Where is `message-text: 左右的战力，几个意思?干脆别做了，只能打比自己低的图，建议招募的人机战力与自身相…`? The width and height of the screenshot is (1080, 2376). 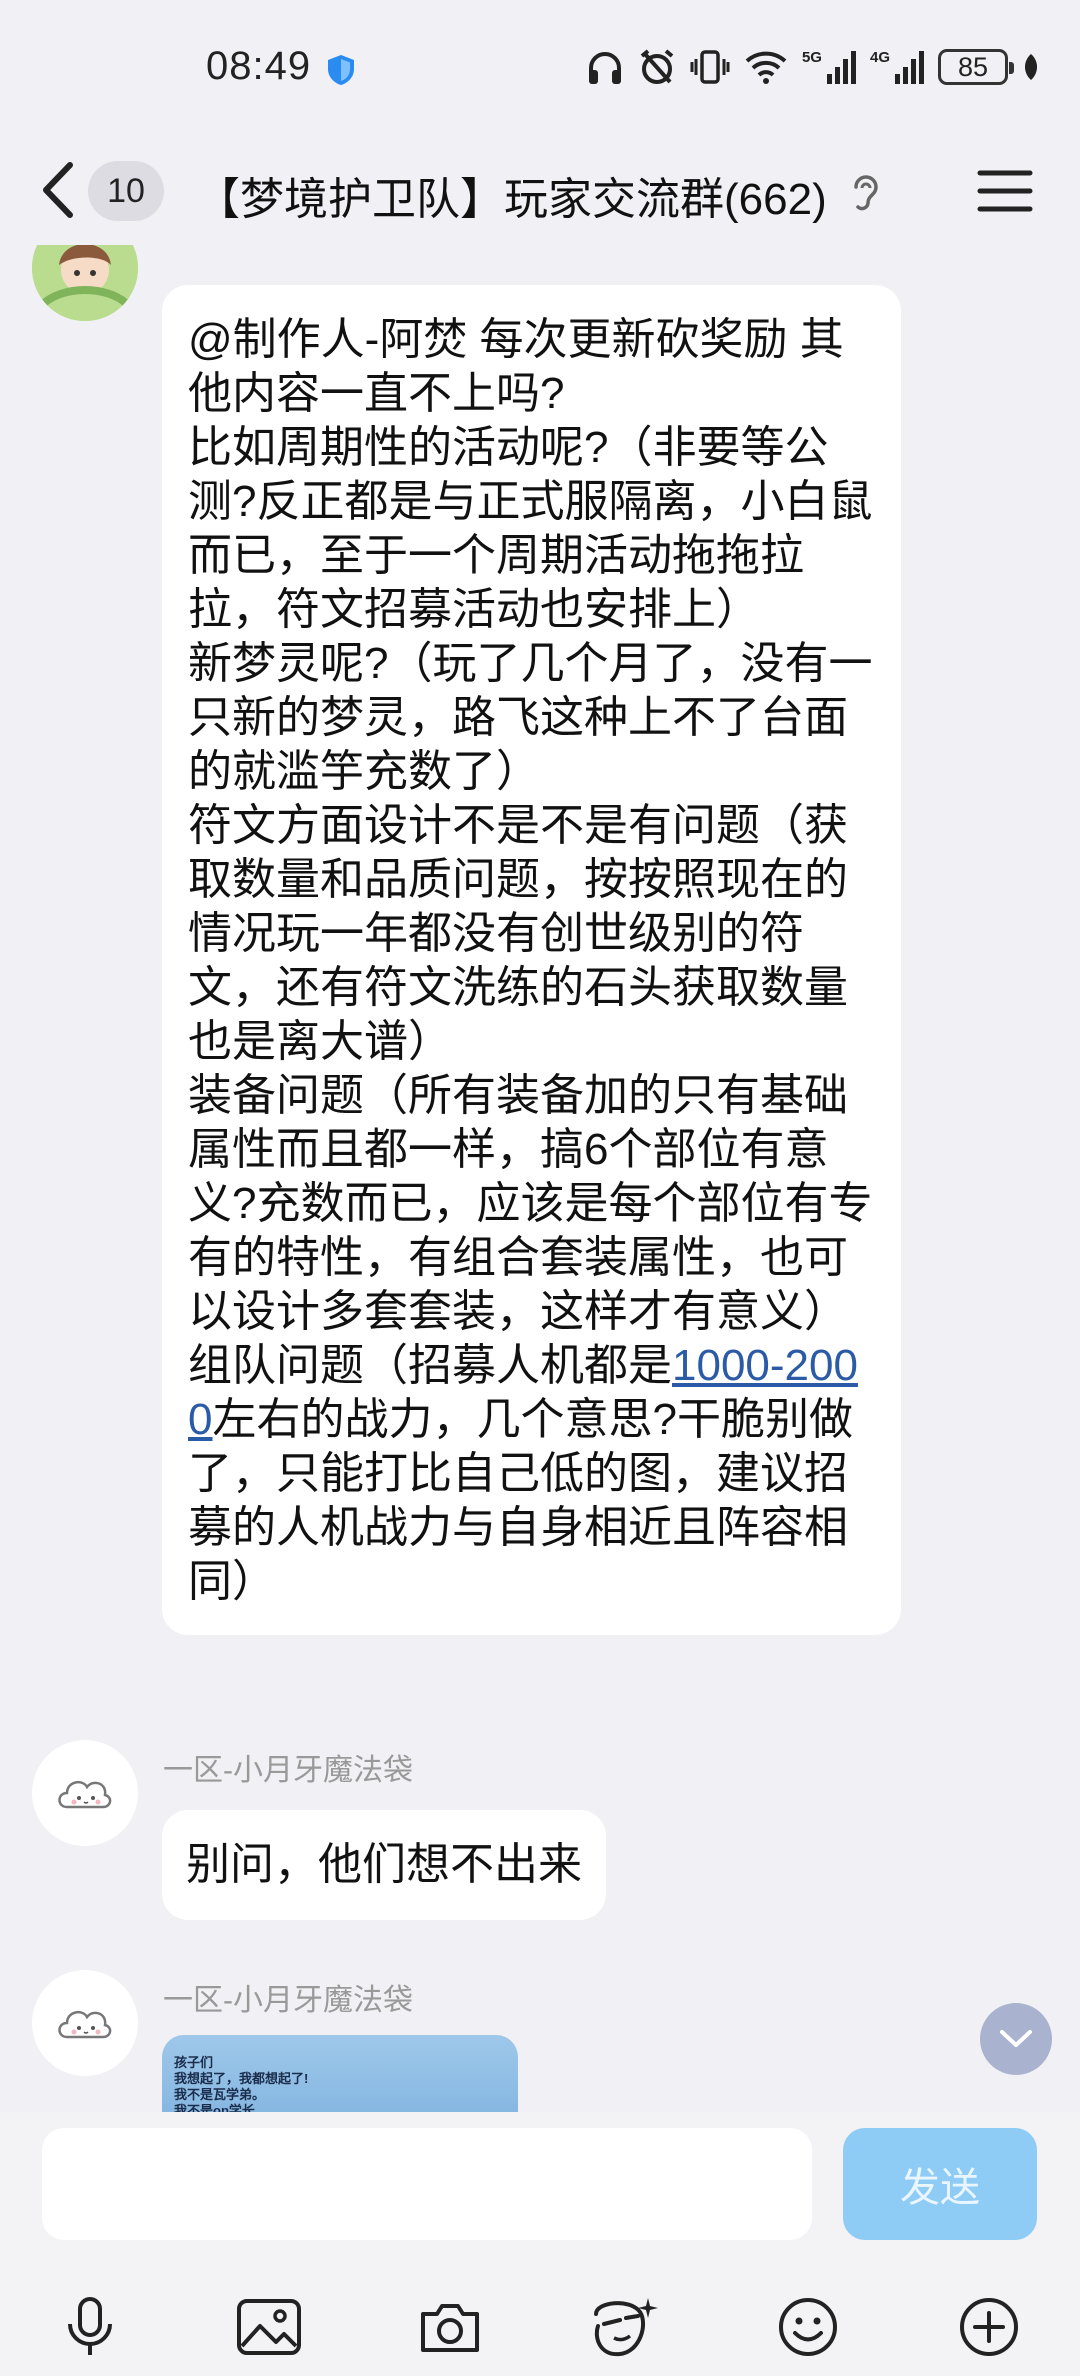
message-text: 左右的战力，几个意思?干脆别做了，只能打比自己低的图，建议招募的人机战力与自身相… is located at coordinates (520, 1500).